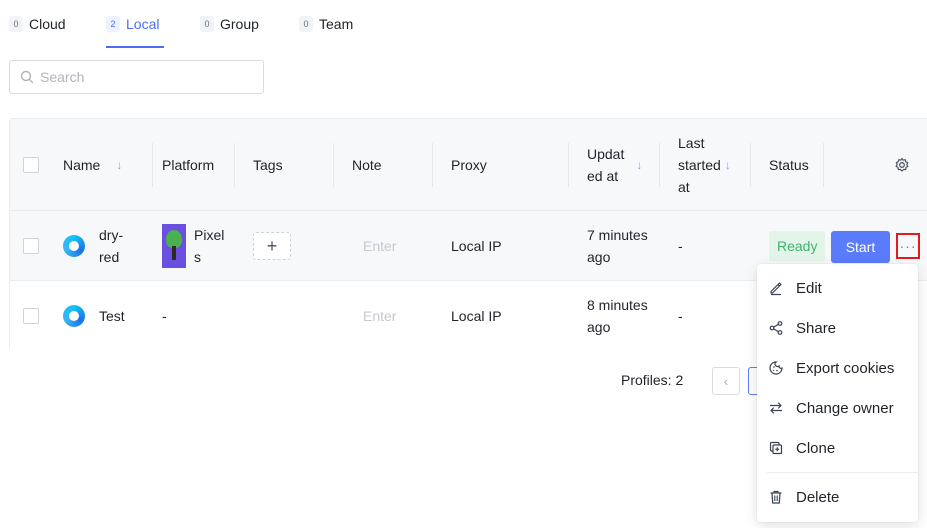  What do you see at coordinates (699, 165) in the screenshot?
I see `header-last-started-label: Last started at` at bounding box center [699, 165].